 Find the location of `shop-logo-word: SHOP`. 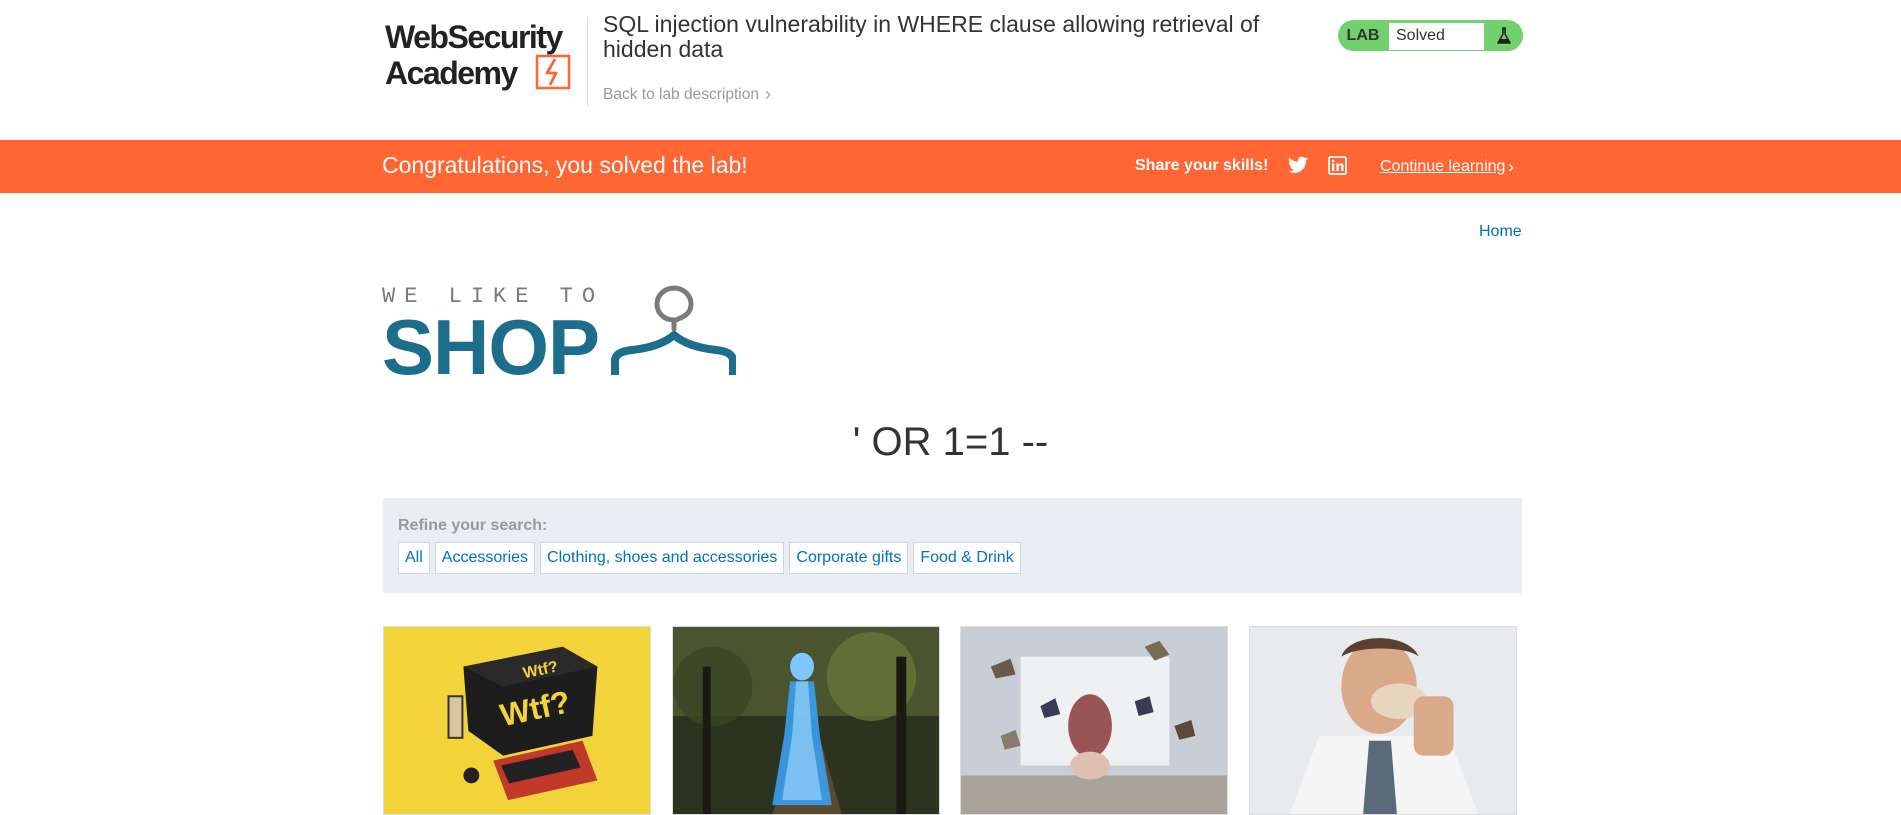

shop-logo-word: SHOP is located at coordinates (490, 340).